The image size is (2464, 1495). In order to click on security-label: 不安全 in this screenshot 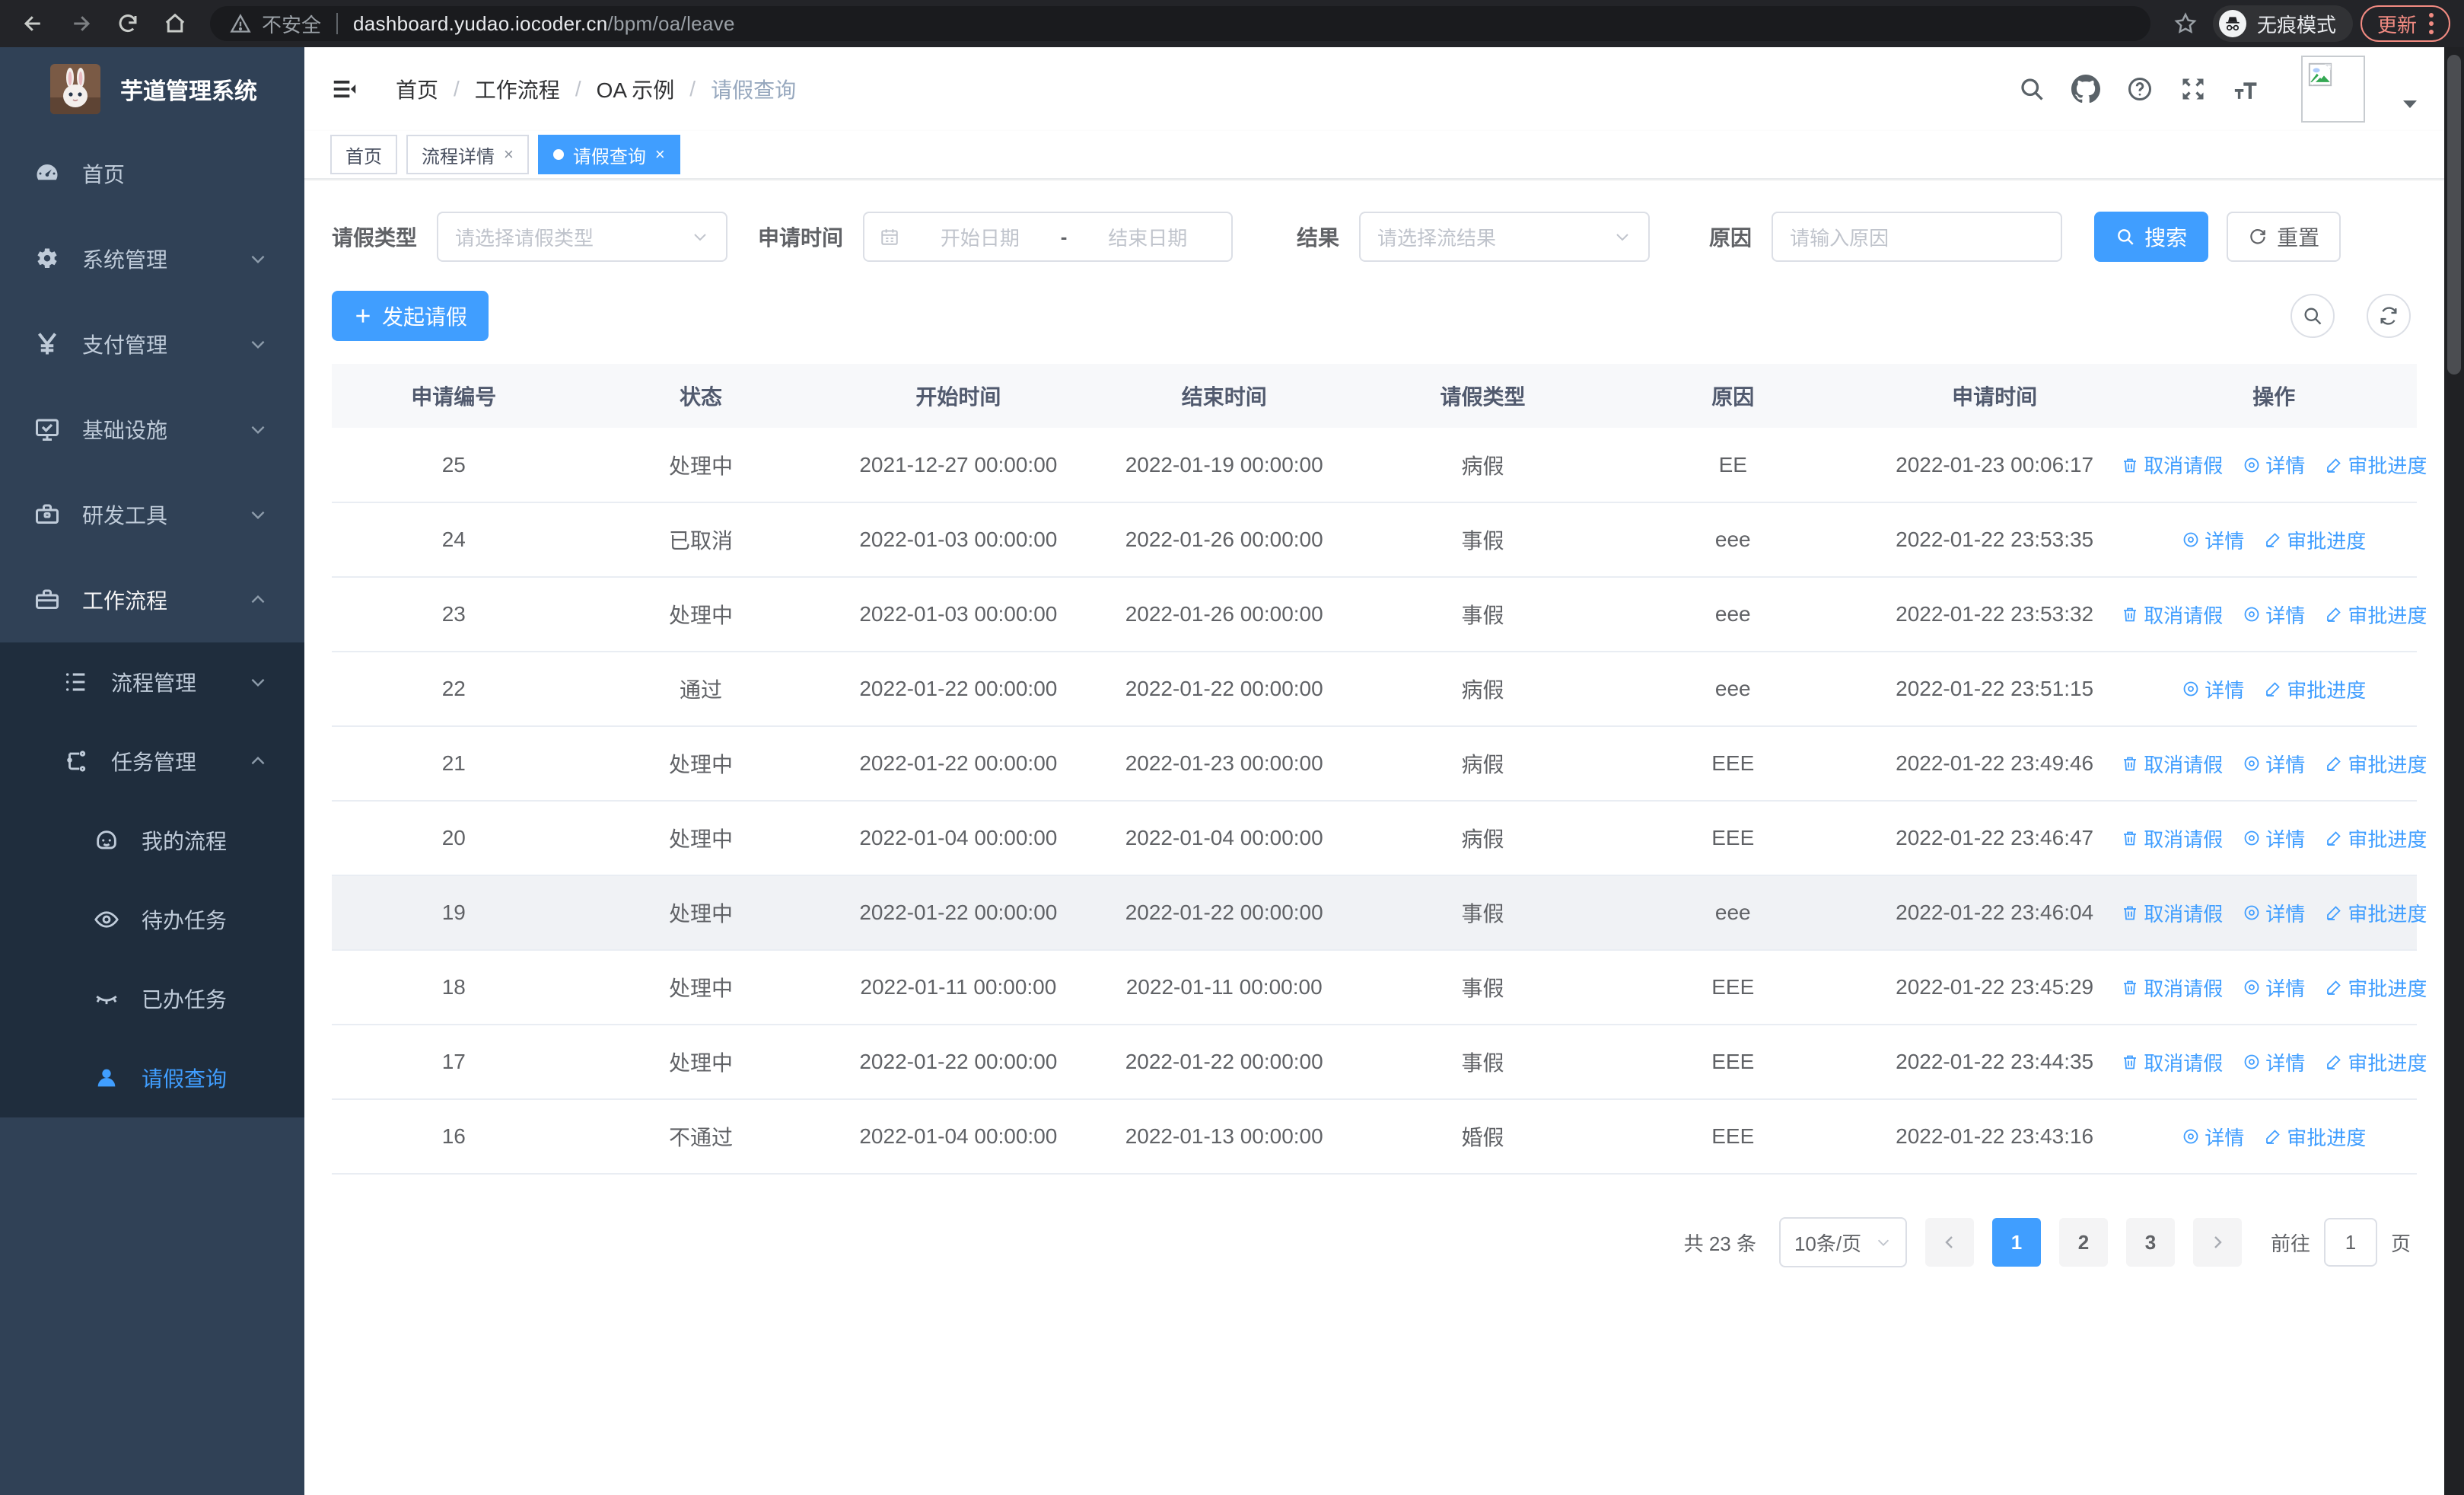, I will do `click(291, 24)`.